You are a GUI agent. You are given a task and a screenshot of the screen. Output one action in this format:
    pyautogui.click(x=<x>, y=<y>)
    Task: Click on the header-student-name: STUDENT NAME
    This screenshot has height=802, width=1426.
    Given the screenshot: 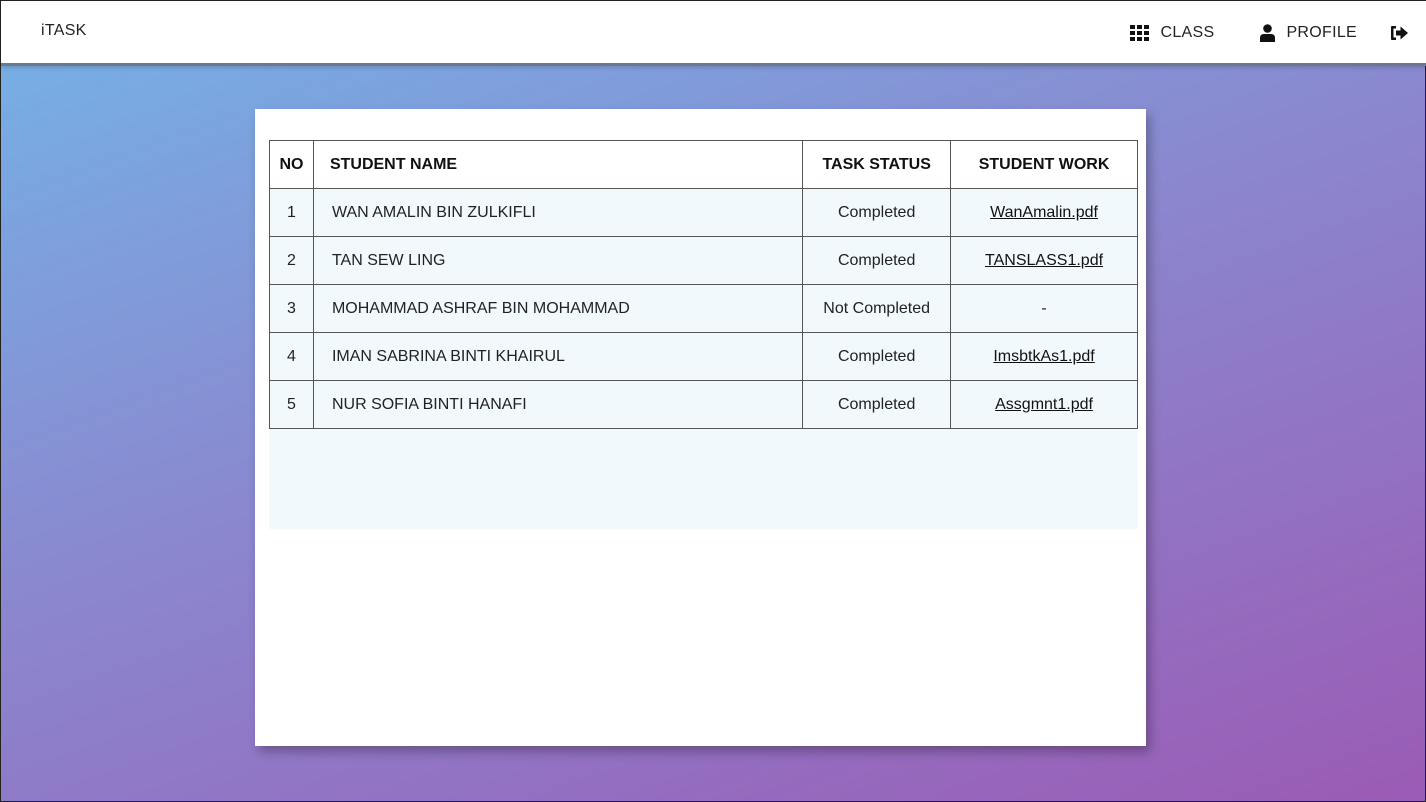 What is the action you would take?
    pyautogui.click(x=558, y=164)
    